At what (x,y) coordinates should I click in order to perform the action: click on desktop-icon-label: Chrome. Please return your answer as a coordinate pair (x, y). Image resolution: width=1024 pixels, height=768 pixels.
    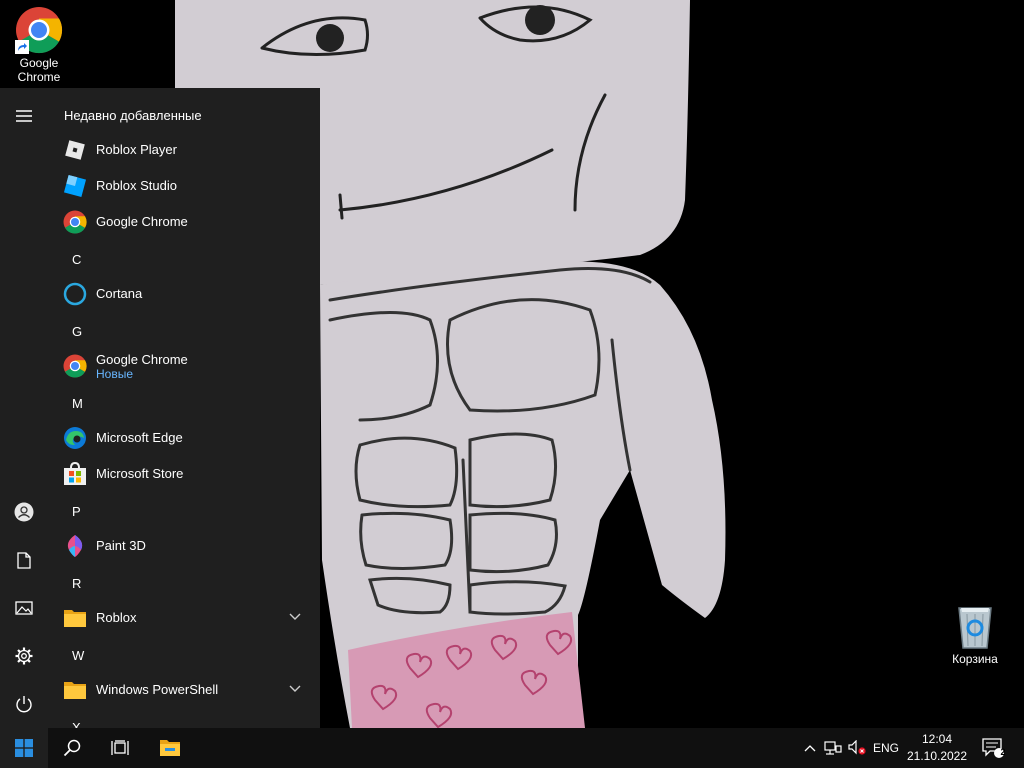
    Looking at the image, I should click on (39, 77).